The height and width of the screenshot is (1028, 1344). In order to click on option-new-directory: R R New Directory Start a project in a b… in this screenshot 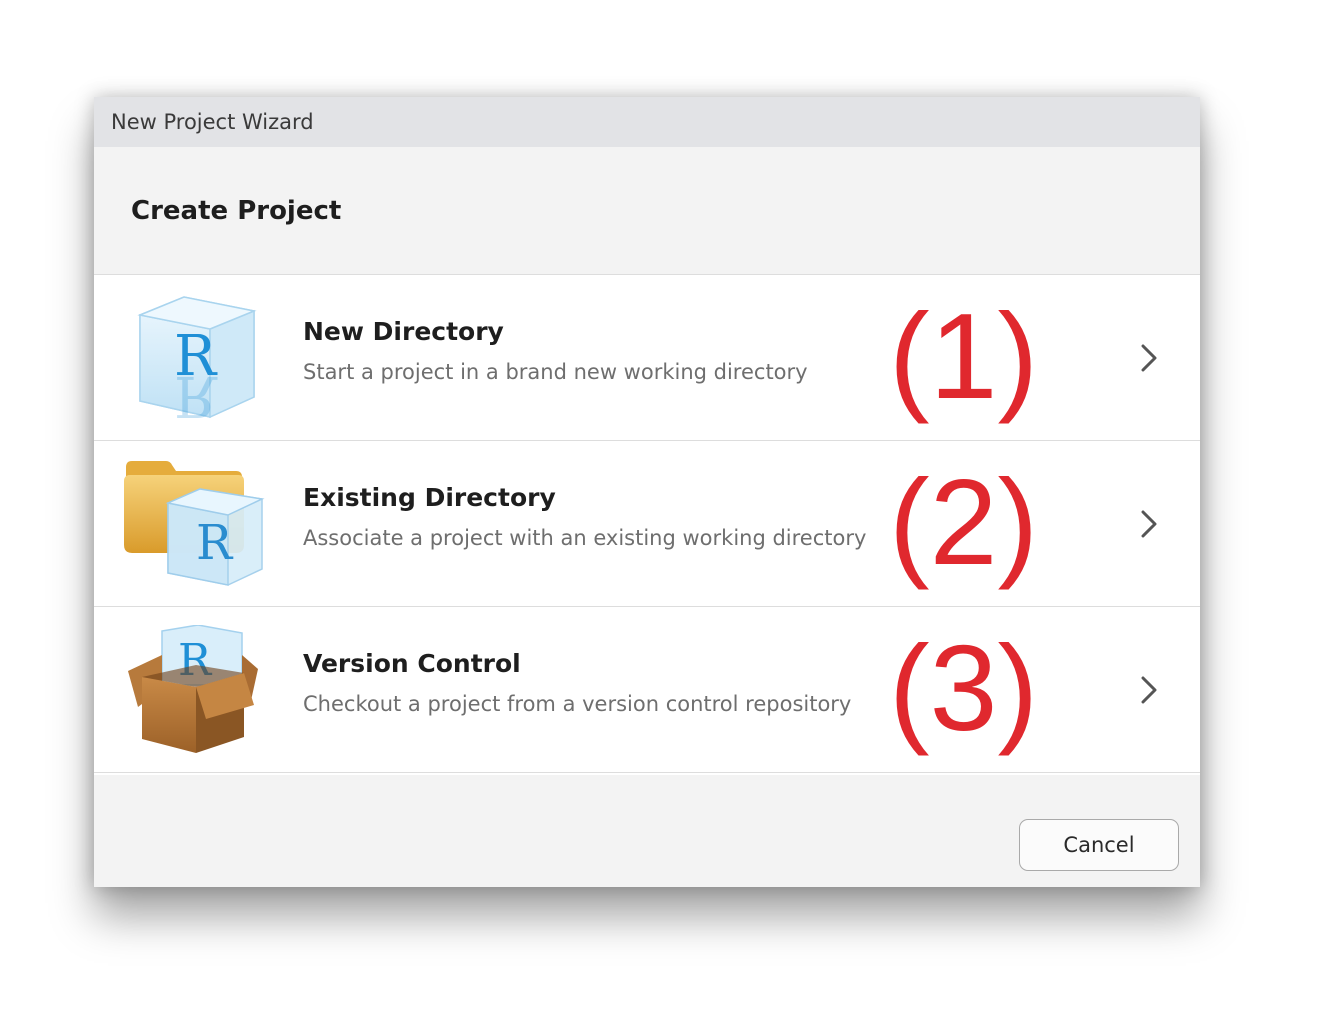, I will do `click(647, 358)`.